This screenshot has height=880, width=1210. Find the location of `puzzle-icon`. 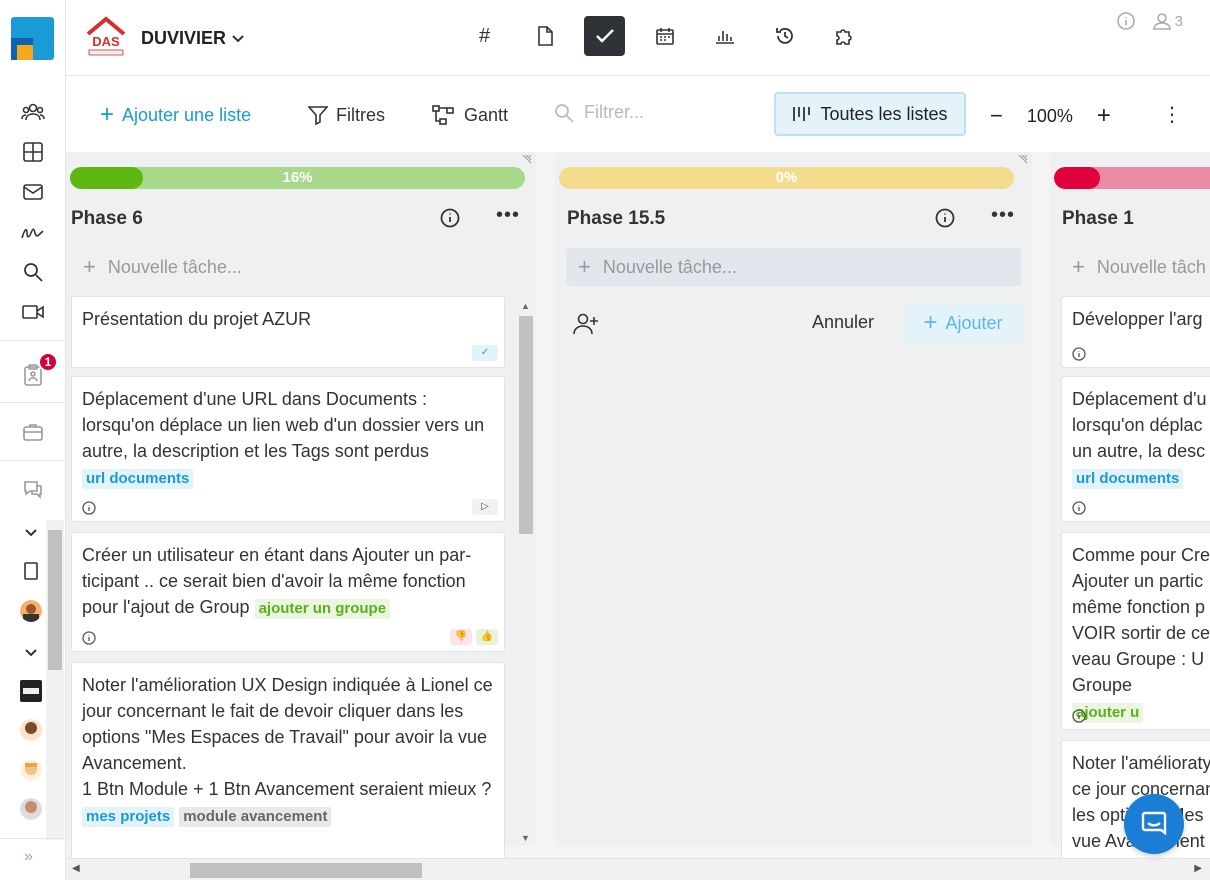

puzzle-icon is located at coordinates (843, 37).